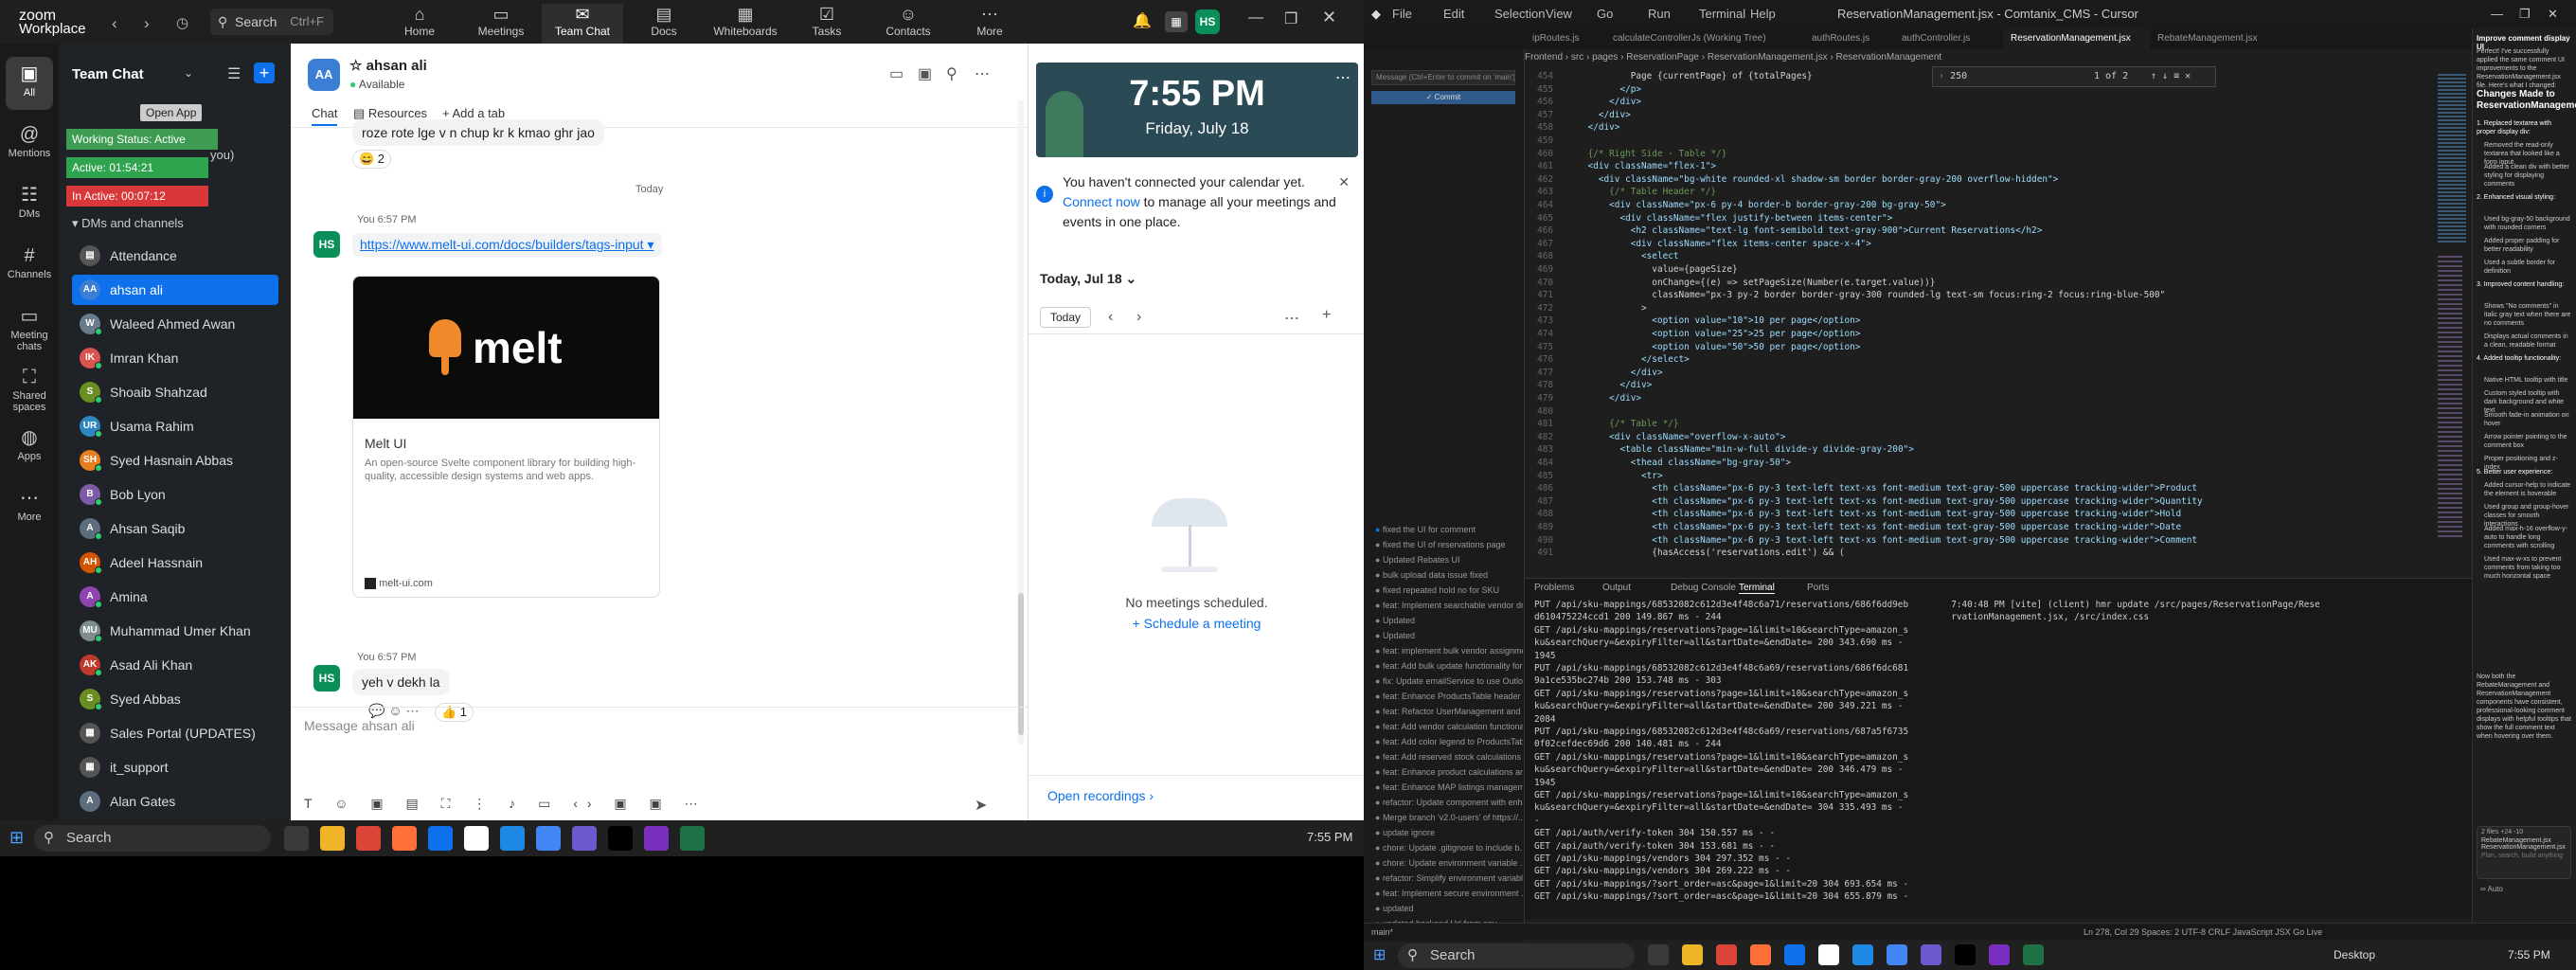 The image size is (2576, 970). What do you see at coordinates (234, 74) in the screenshot?
I see `filter-icon: ☰` at bounding box center [234, 74].